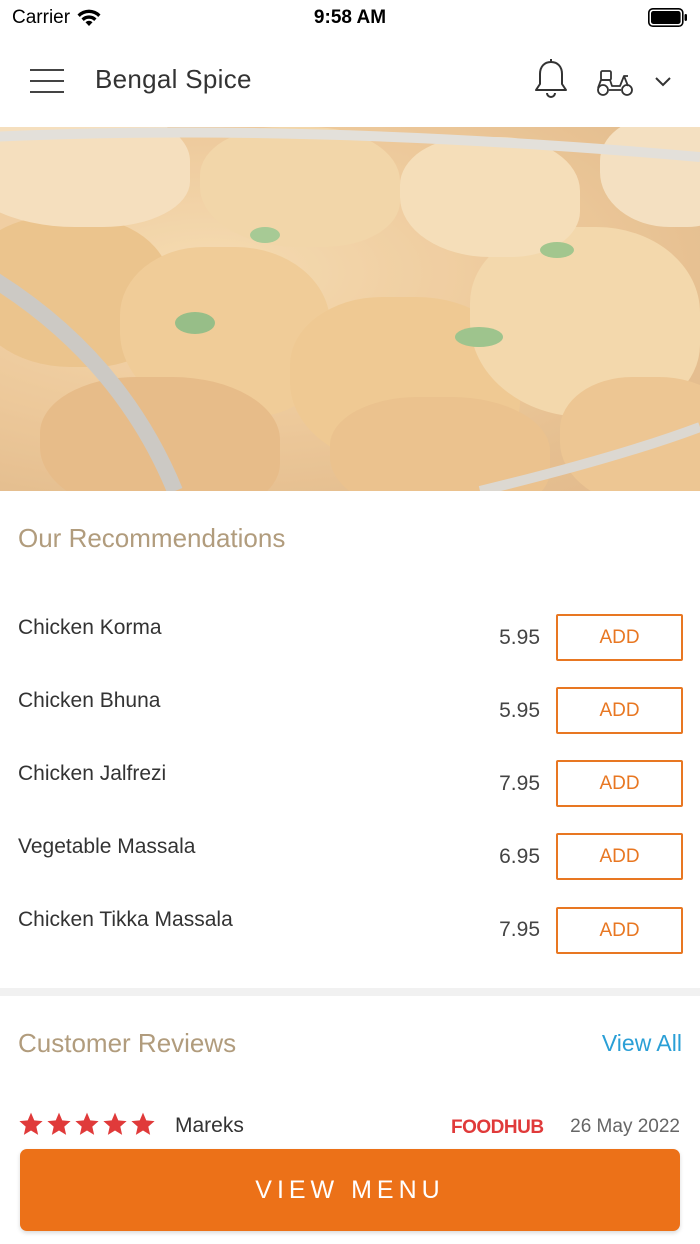 The width and height of the screenshot is (700, 1244). I want to click on dish-name: Chicken Jalfrezi, so click(92, 773).